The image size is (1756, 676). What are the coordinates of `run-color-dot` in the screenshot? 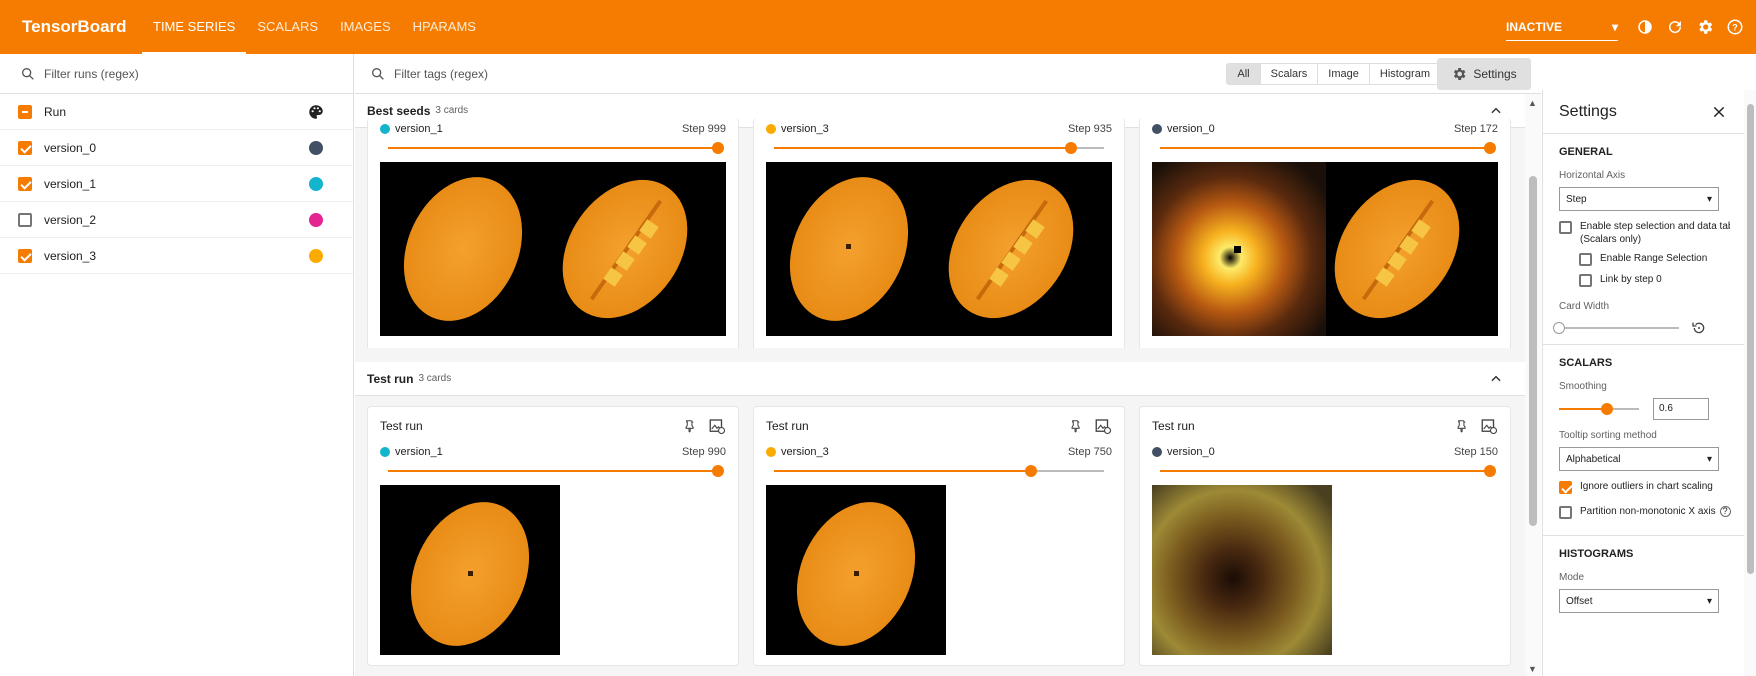 It's located at (1157, 129).